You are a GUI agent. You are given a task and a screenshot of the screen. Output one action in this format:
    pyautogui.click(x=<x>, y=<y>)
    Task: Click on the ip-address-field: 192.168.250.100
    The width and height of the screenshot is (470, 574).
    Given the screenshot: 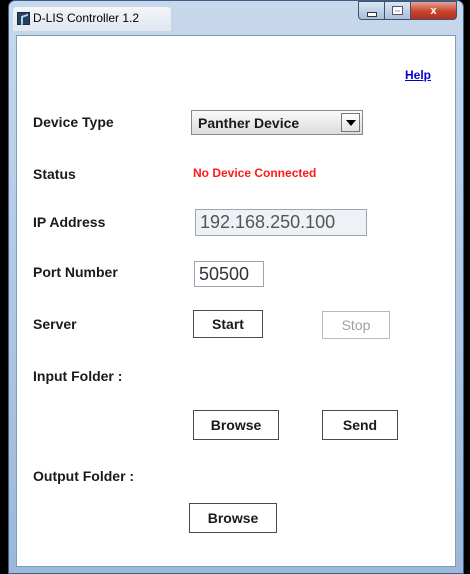 What is the action you would take?
    pyautogui.click(x=281, y=222)
    